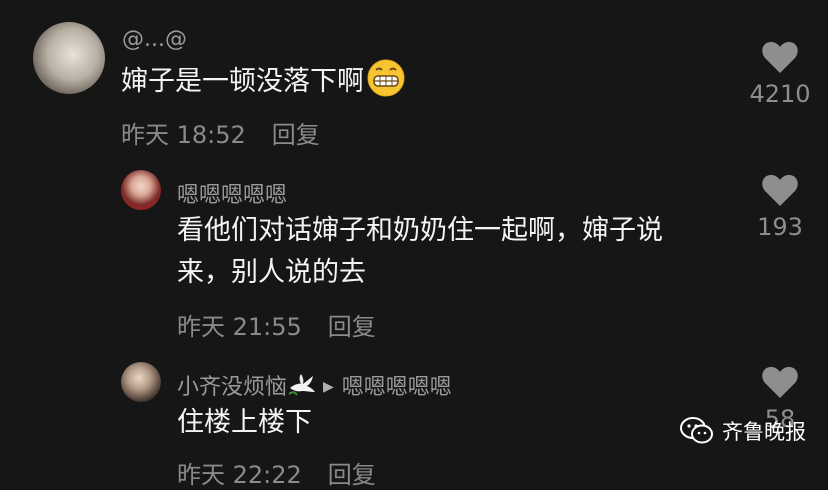 The image size is (828, 490). I want to click on comment-meta: 昨天 22:22 回复, so click(276, 472).